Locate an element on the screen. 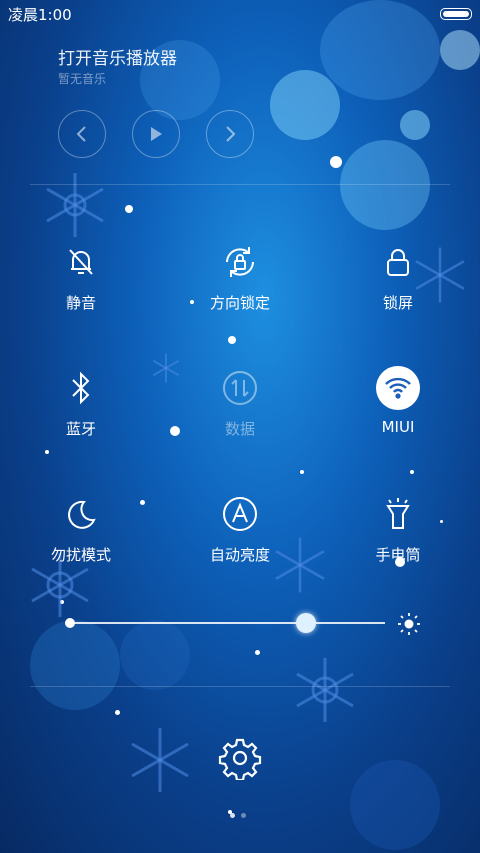  toggle-label: MIUI is located at coordinates (398, 427).